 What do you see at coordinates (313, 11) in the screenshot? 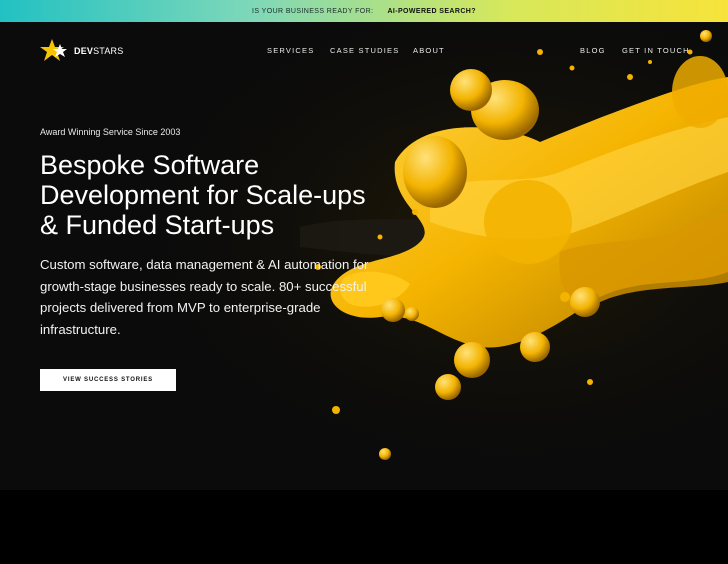
I see `banner-prefix: IS YOUR BUSINESS READY FOR:` at bounding box center [313, 11].